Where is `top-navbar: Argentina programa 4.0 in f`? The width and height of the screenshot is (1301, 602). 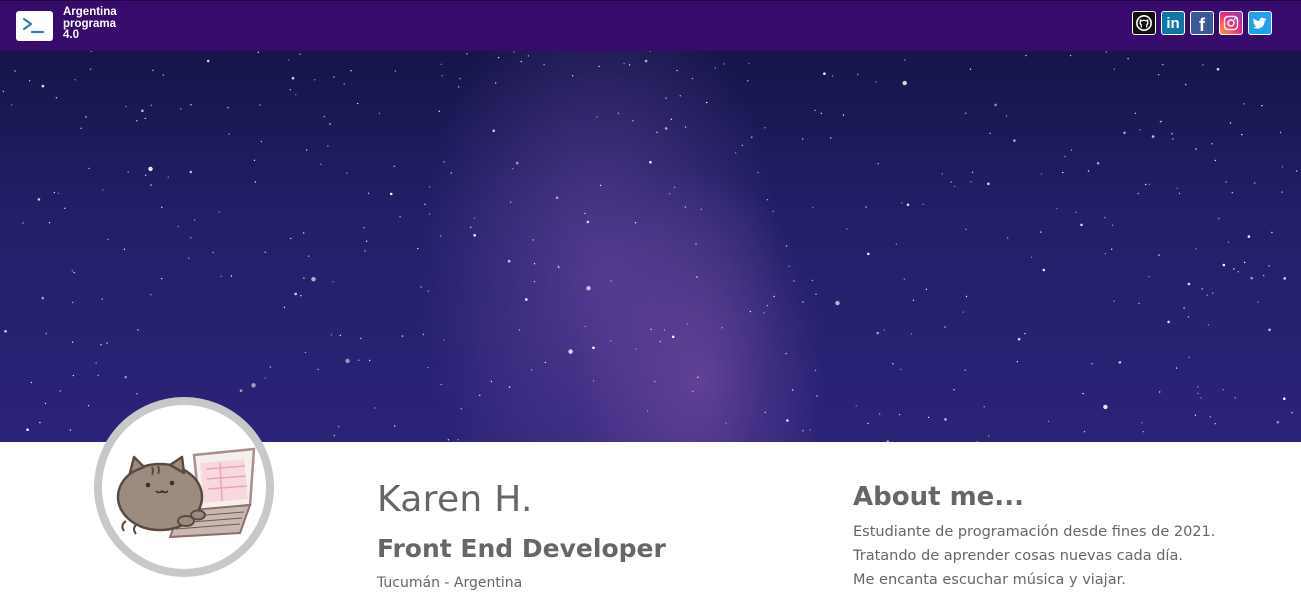 top-navbar: Argentina programa 4.0 in f is located at coordinates (650, 25).